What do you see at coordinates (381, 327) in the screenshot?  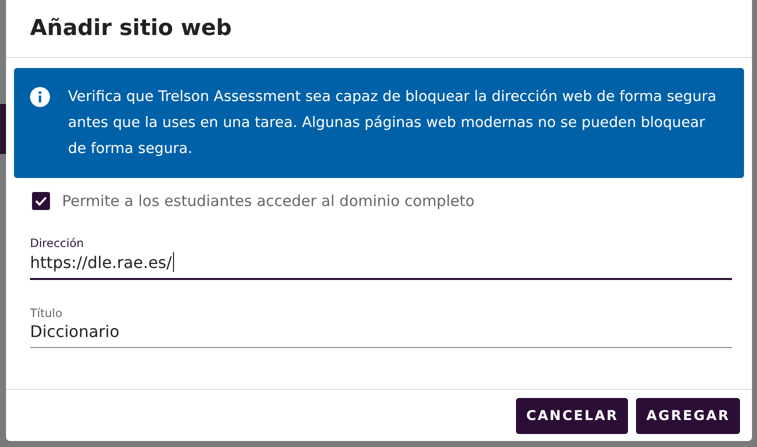 I see `input-field: Título Diccionario` at bounding box center [381, 327].